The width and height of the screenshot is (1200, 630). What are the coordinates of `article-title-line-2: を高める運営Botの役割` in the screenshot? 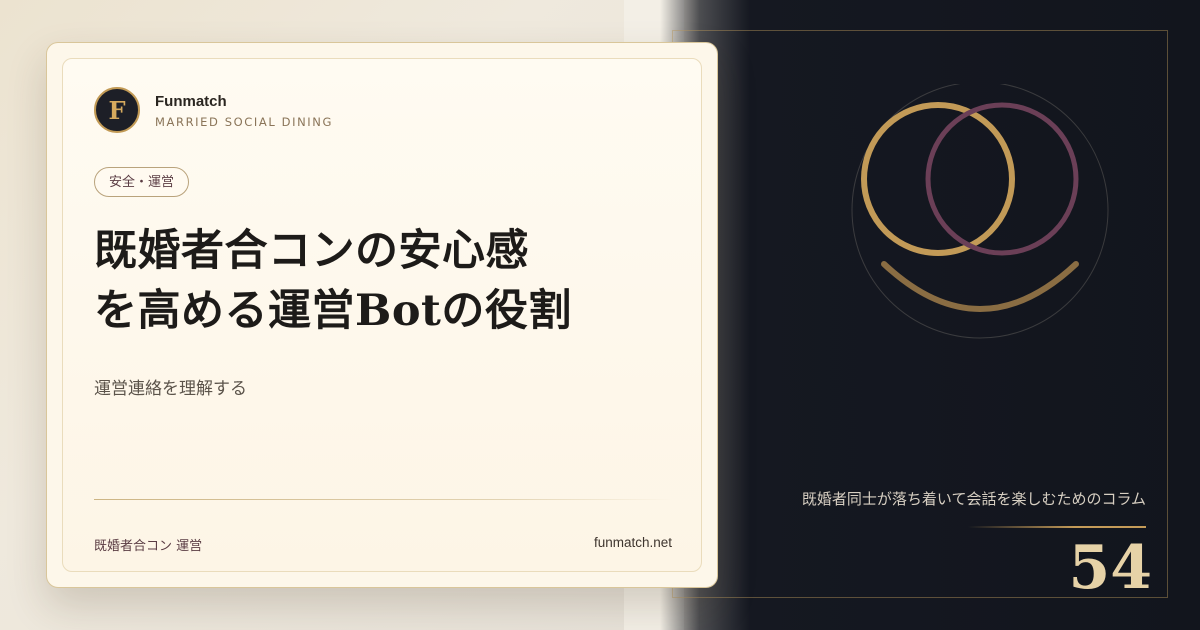 It's located at (333, 311).